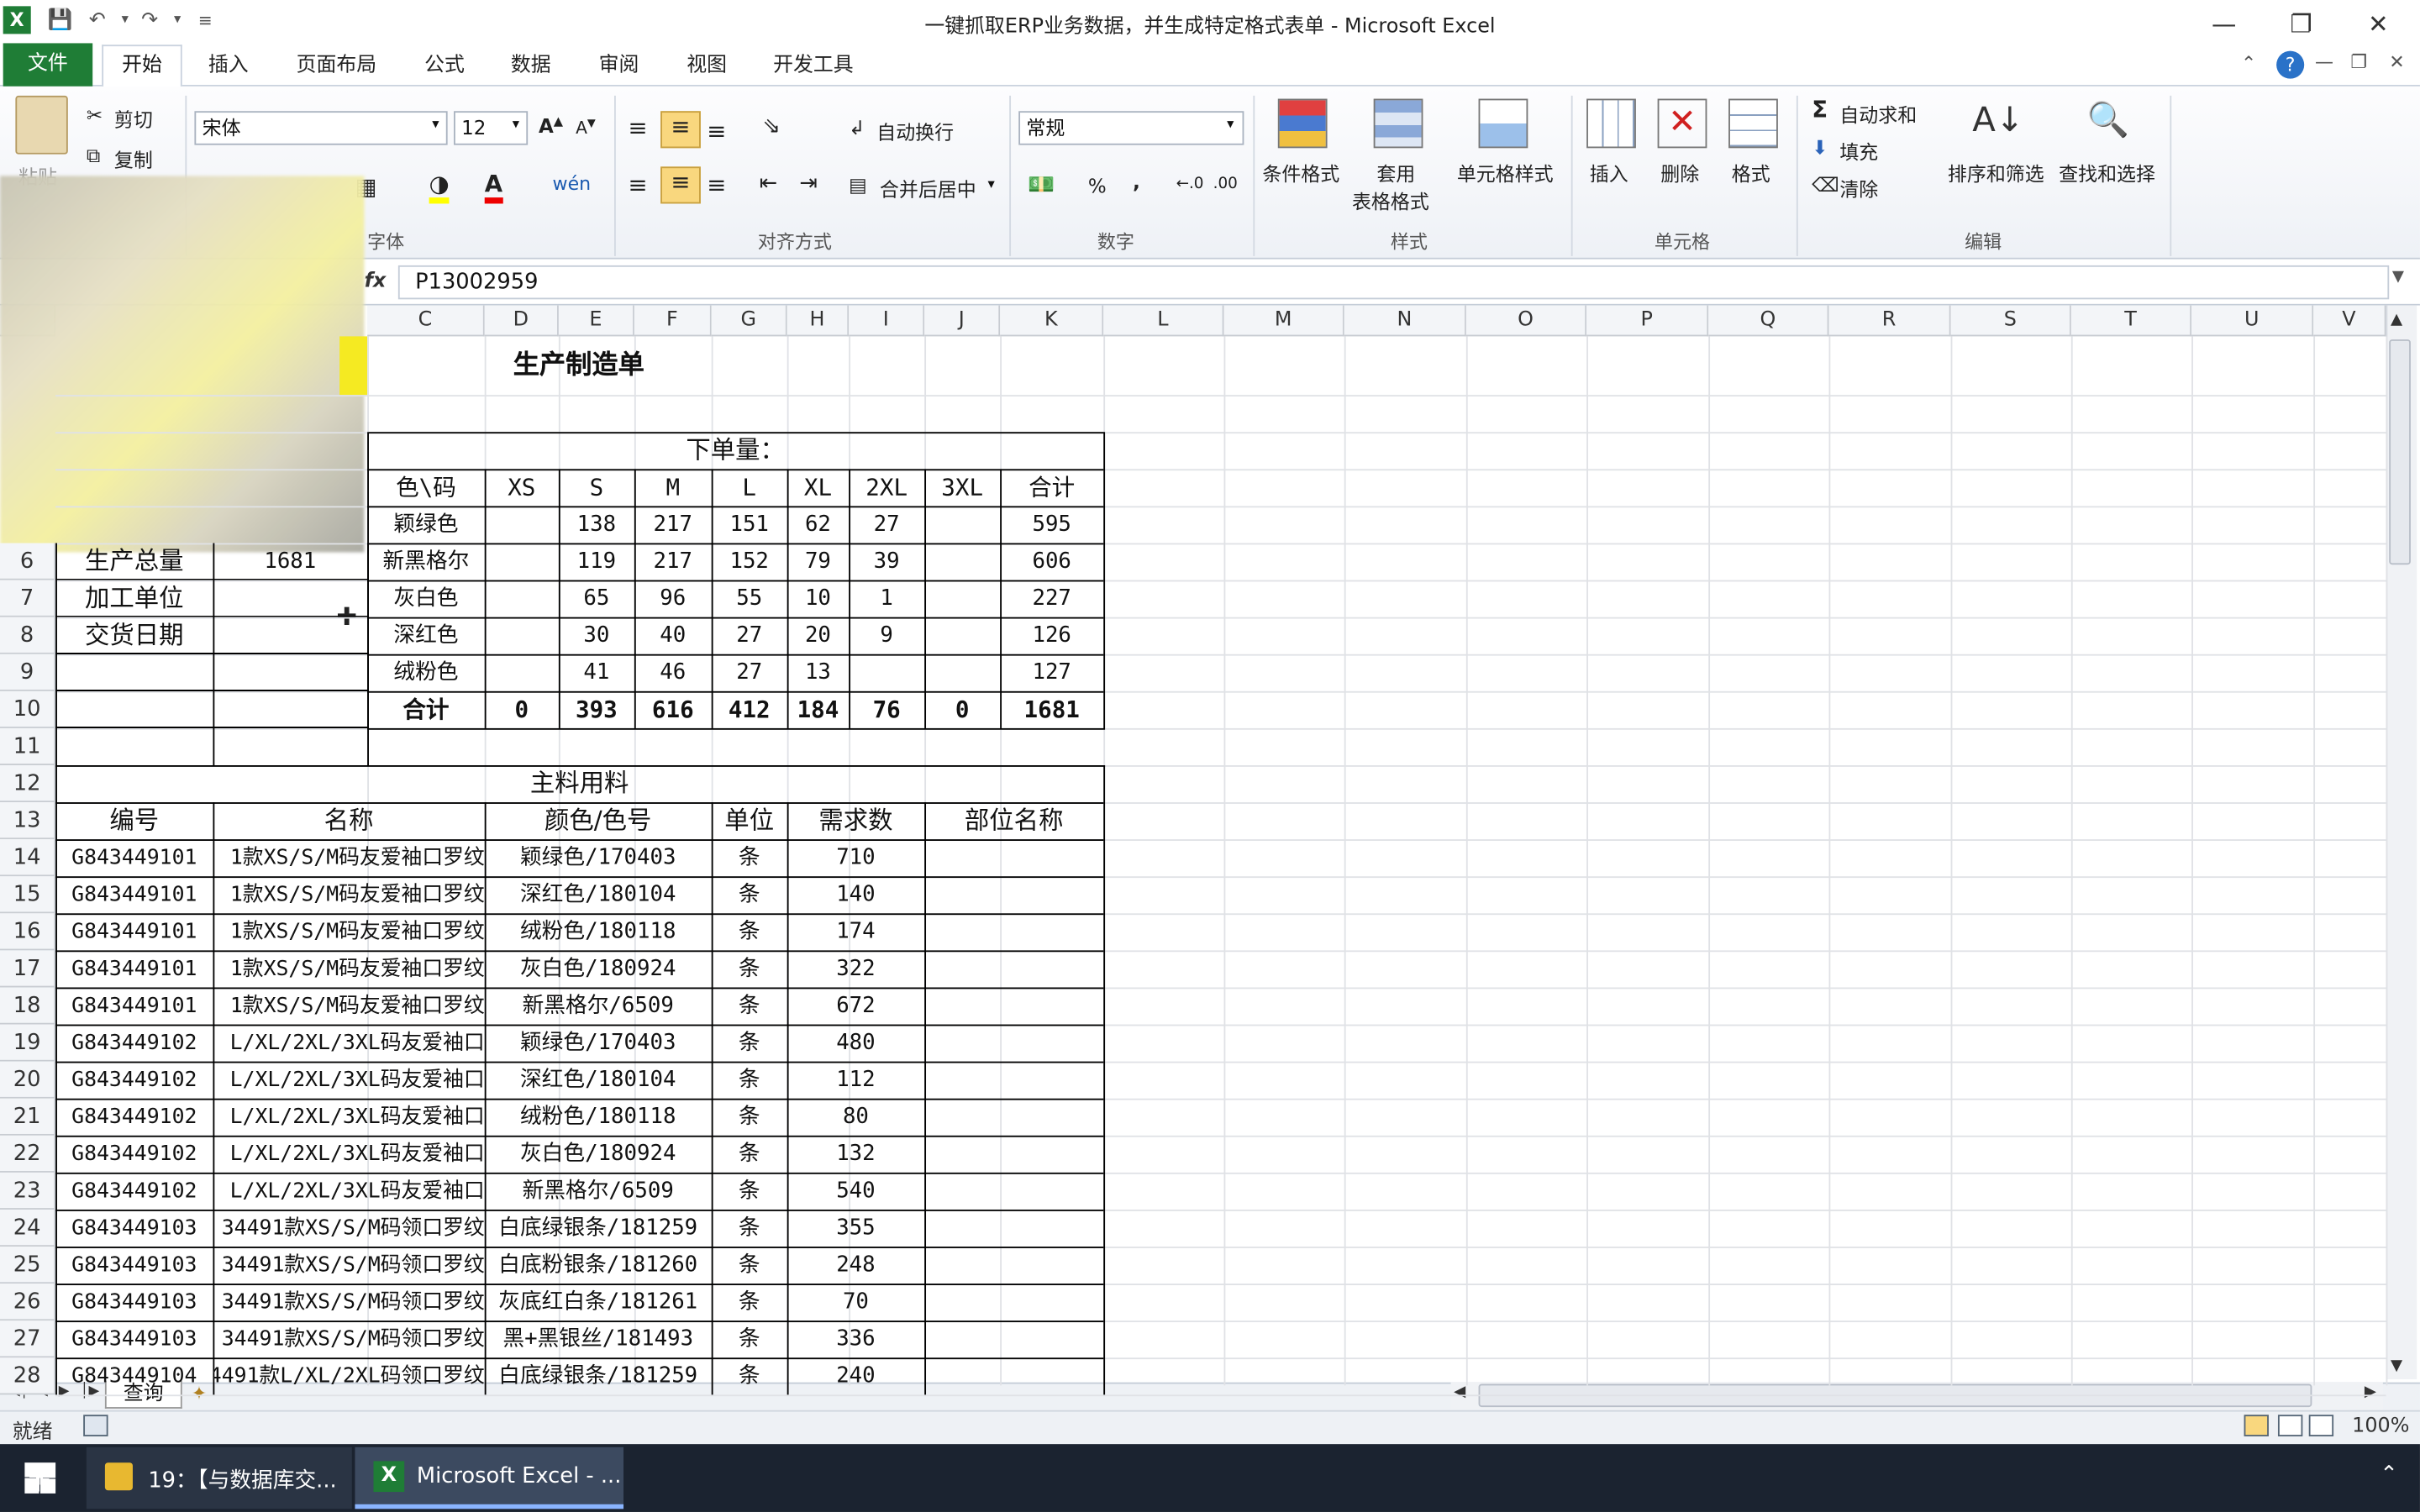 This screenshot has width=2420, height=1512. Describe the element at coordinates (1998, 124) in the screenshot. I see `sort-filter-icon: A↓` at that location.